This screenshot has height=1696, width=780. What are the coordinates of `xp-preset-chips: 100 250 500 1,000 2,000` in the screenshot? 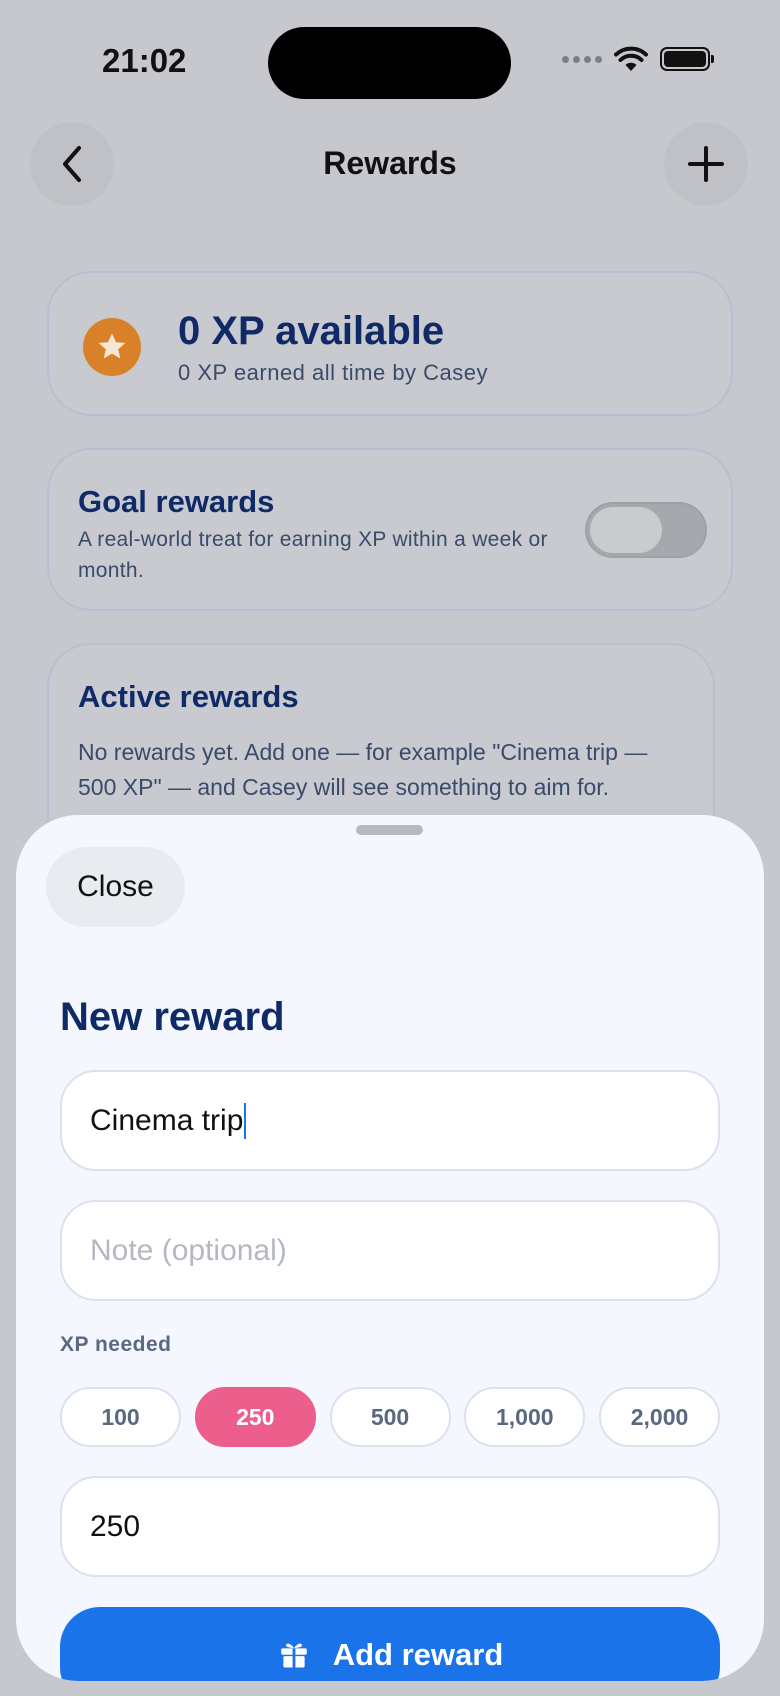 It's located at (390, 1417).